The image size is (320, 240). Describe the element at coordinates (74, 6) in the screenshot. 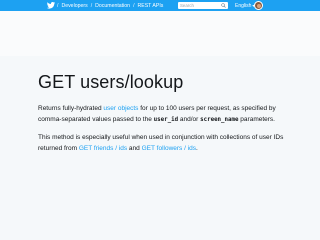

I see `breadcrumb-developers: Developers` at that location.